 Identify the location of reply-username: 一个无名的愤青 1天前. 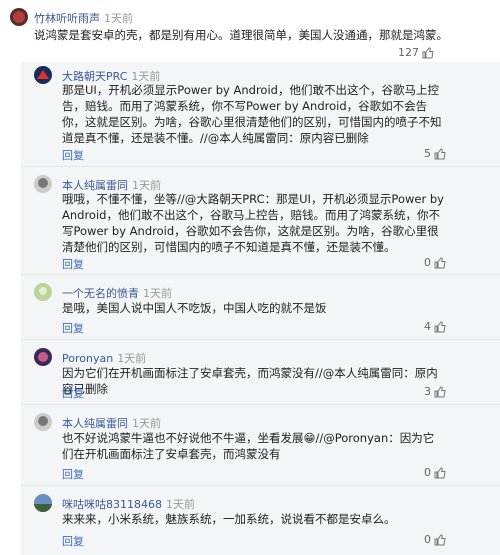
(117, 293).